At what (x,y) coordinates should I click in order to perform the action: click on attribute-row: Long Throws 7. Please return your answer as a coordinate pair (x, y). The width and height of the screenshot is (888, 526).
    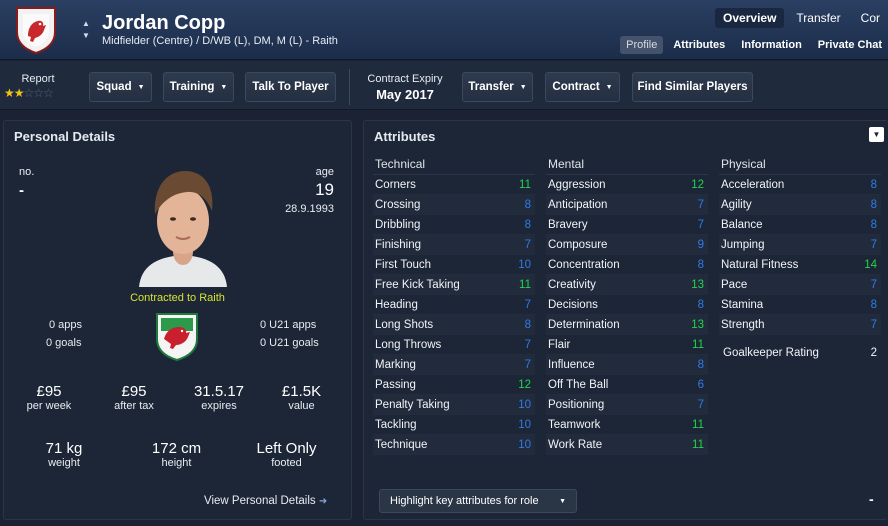
    Looking at the image, I should click on (454, 345).